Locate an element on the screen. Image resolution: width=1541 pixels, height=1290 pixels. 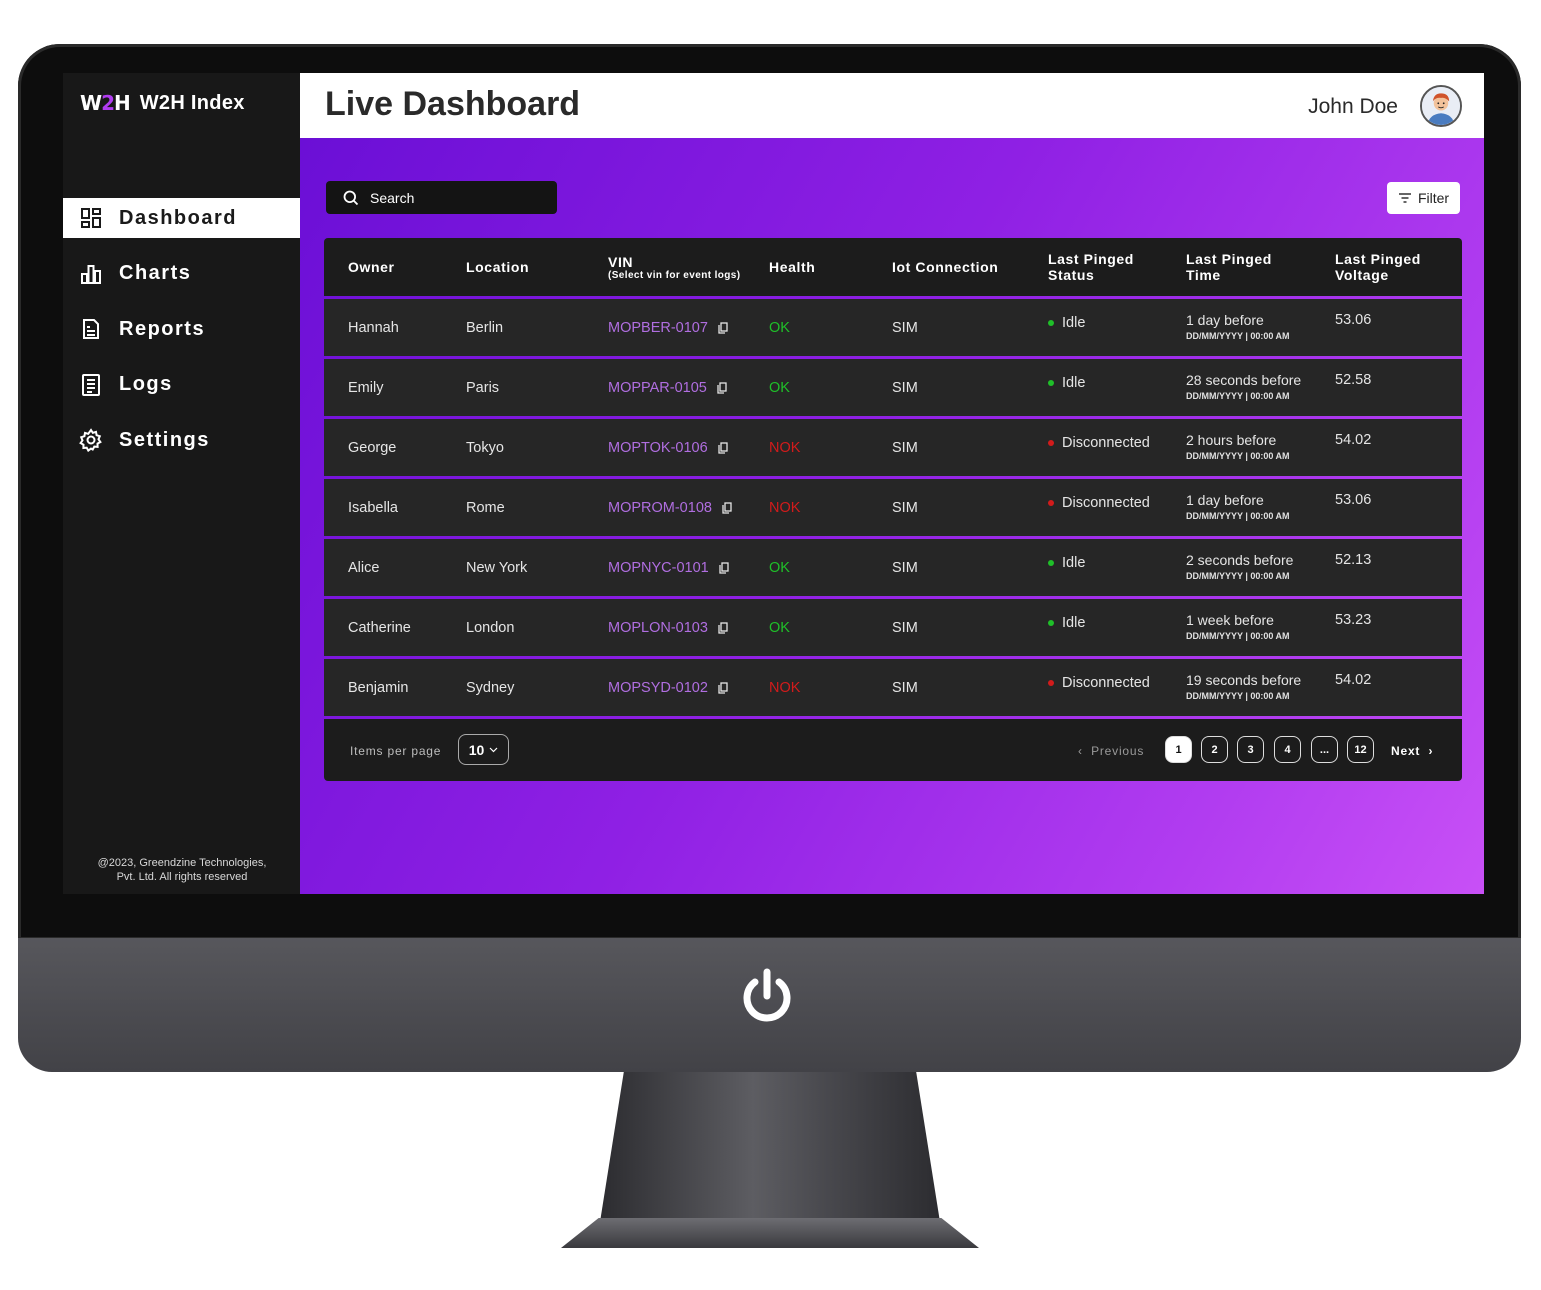
page-button-3: 3 is located at coordinates (1250, 749).